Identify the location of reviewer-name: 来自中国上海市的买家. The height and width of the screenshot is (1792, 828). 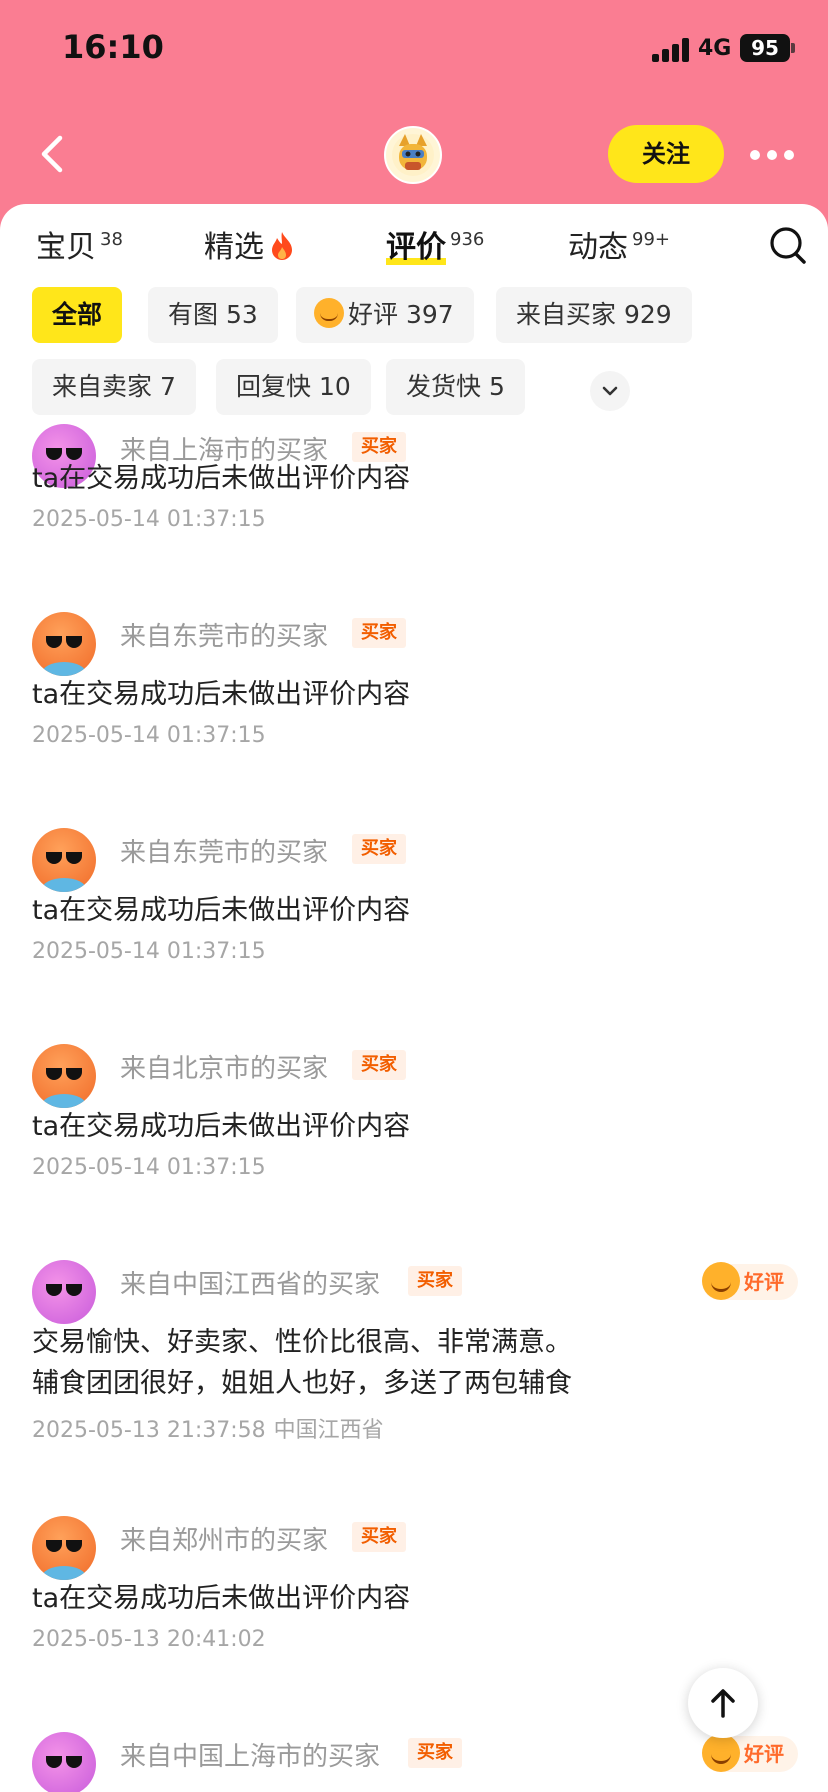
(250, 1757).